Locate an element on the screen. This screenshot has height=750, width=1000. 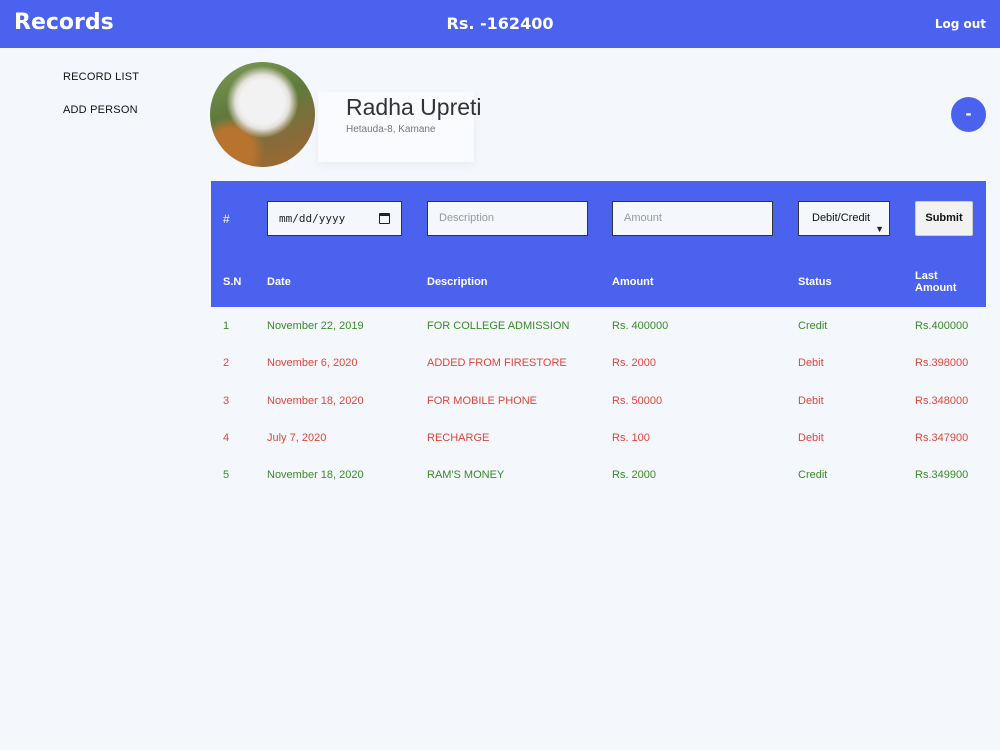
avatar is located at coordinates (262, 114).